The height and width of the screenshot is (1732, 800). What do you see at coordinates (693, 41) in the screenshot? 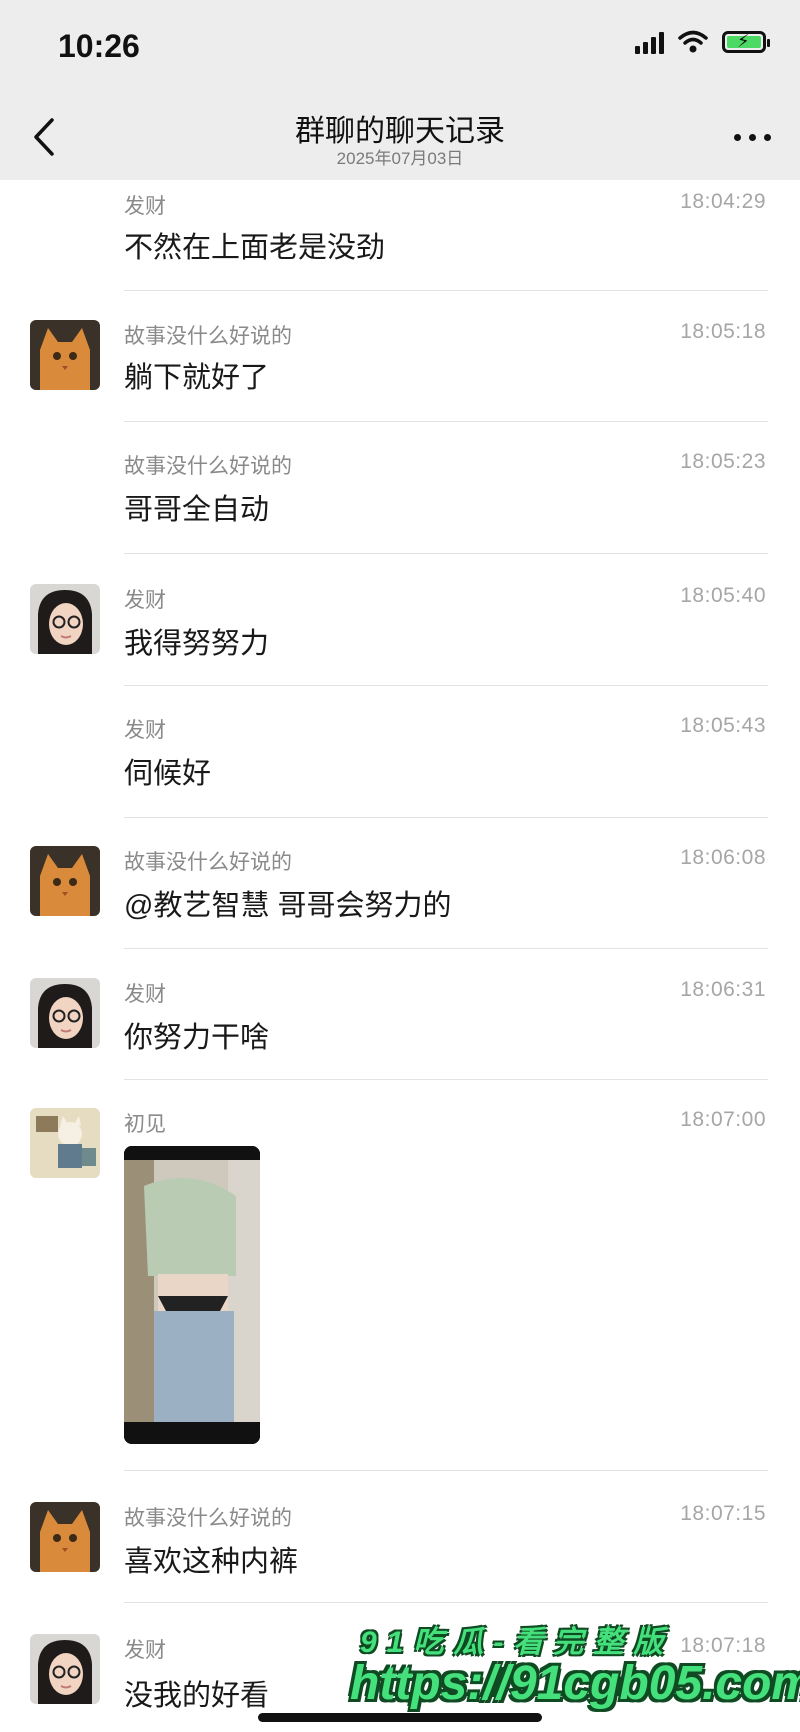
I see `wifi-icon` at bounding box center [693, 41].